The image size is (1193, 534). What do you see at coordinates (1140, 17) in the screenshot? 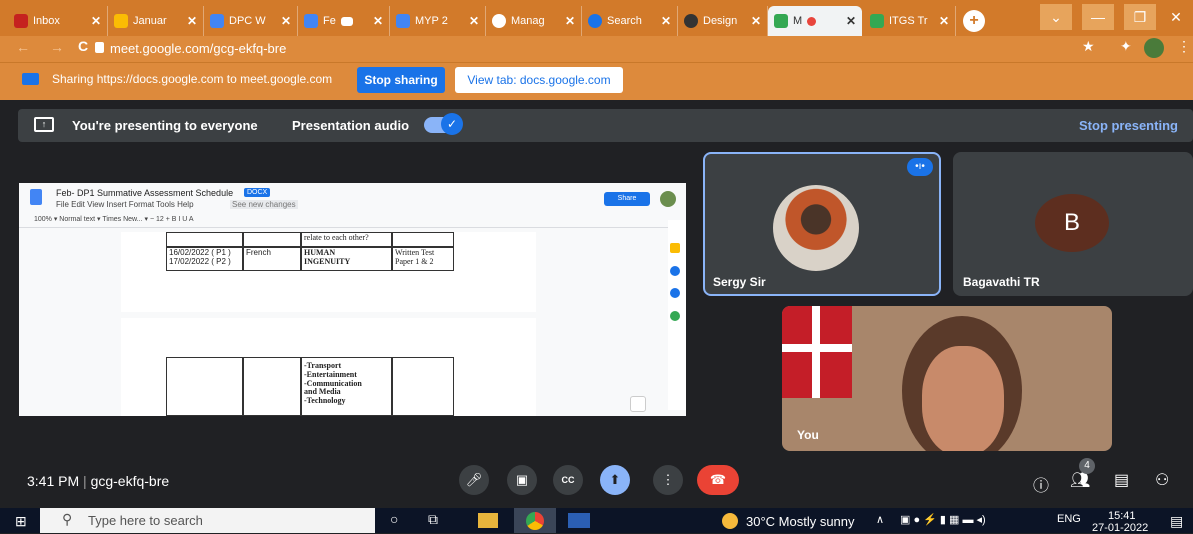
I see `maximize-button: ❐` at bounding box center [1140, 17].